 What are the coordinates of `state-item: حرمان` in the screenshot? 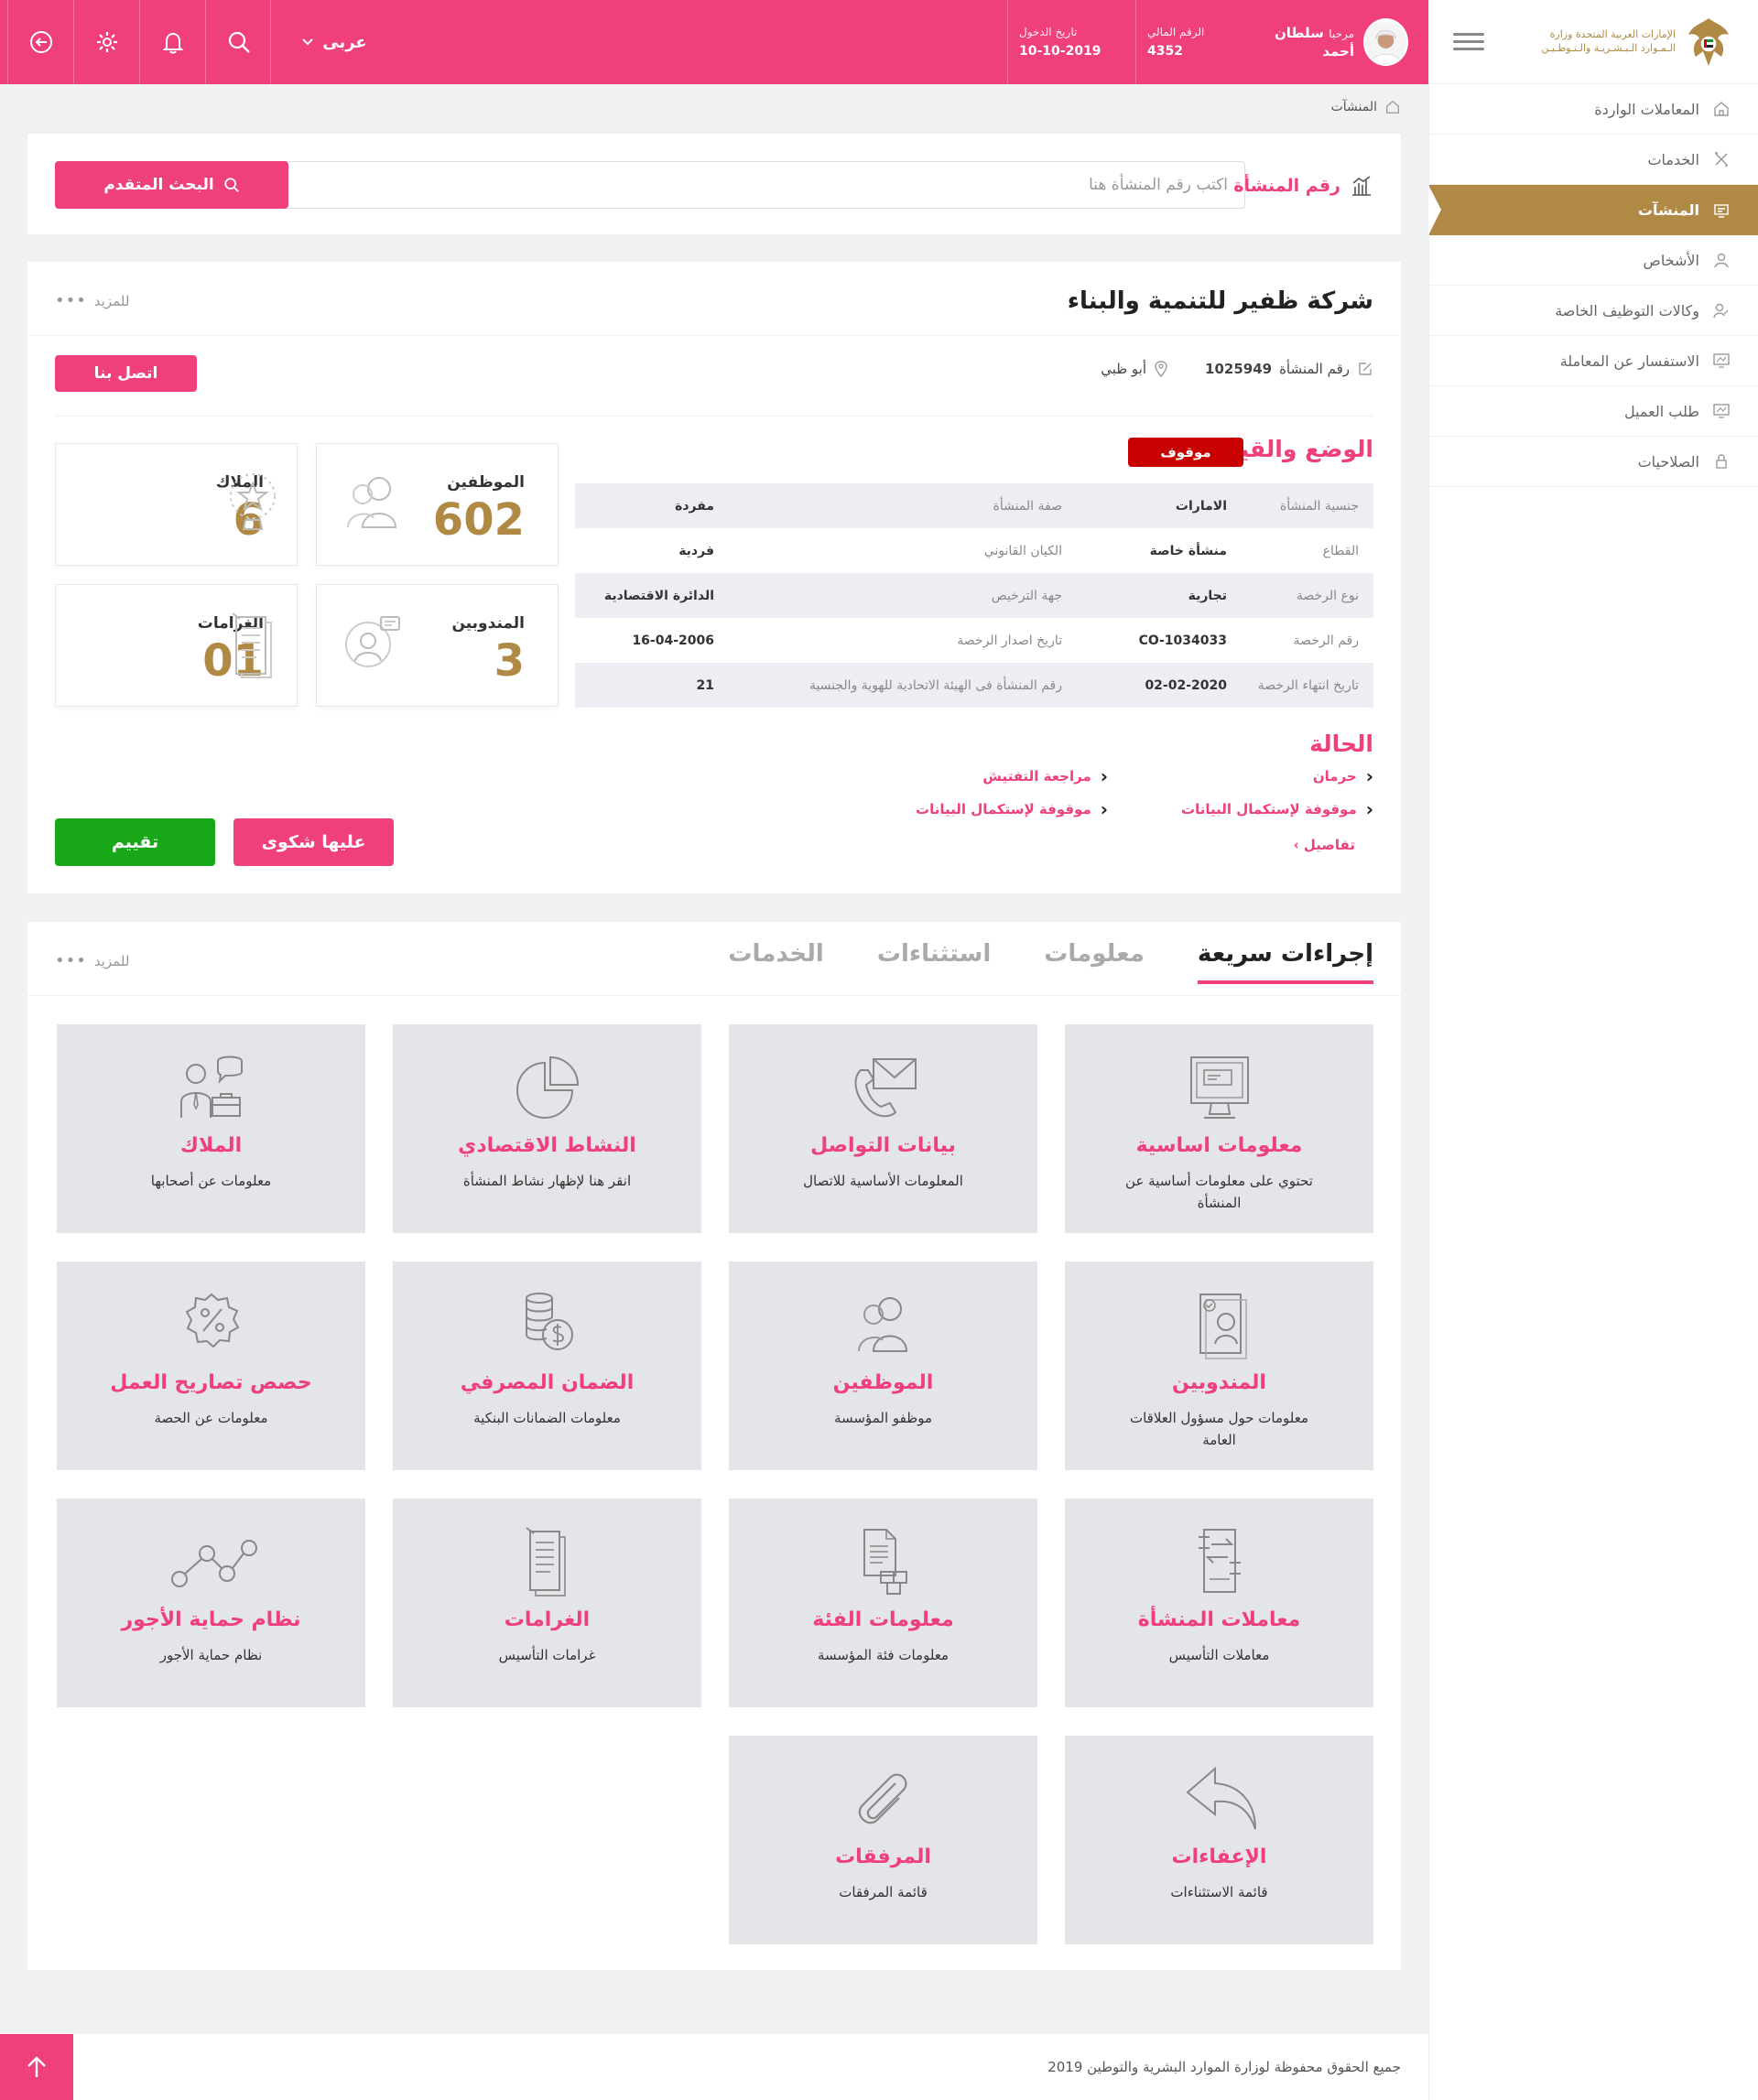 It's located at (1343, 776).